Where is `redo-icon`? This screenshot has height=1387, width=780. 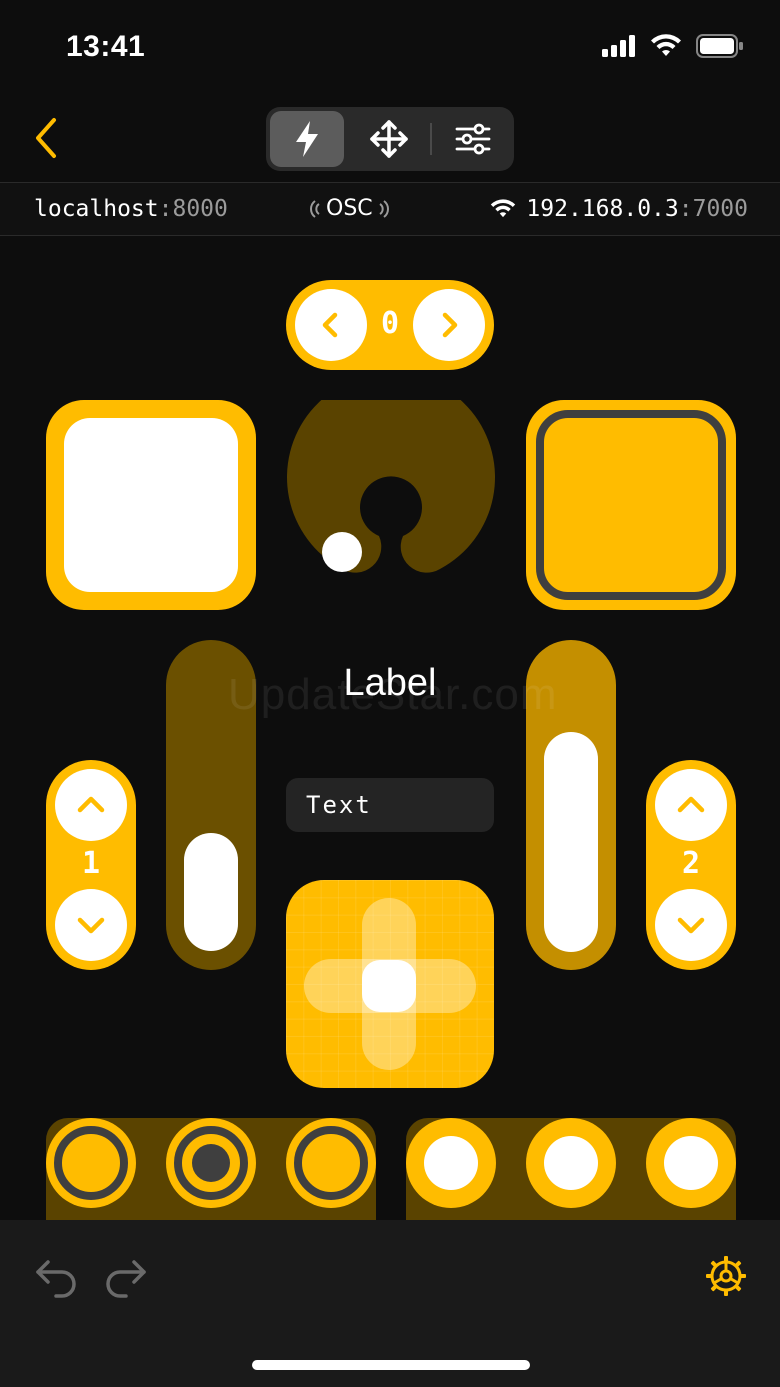 redo-icon is located at coordinates (126, 1279).